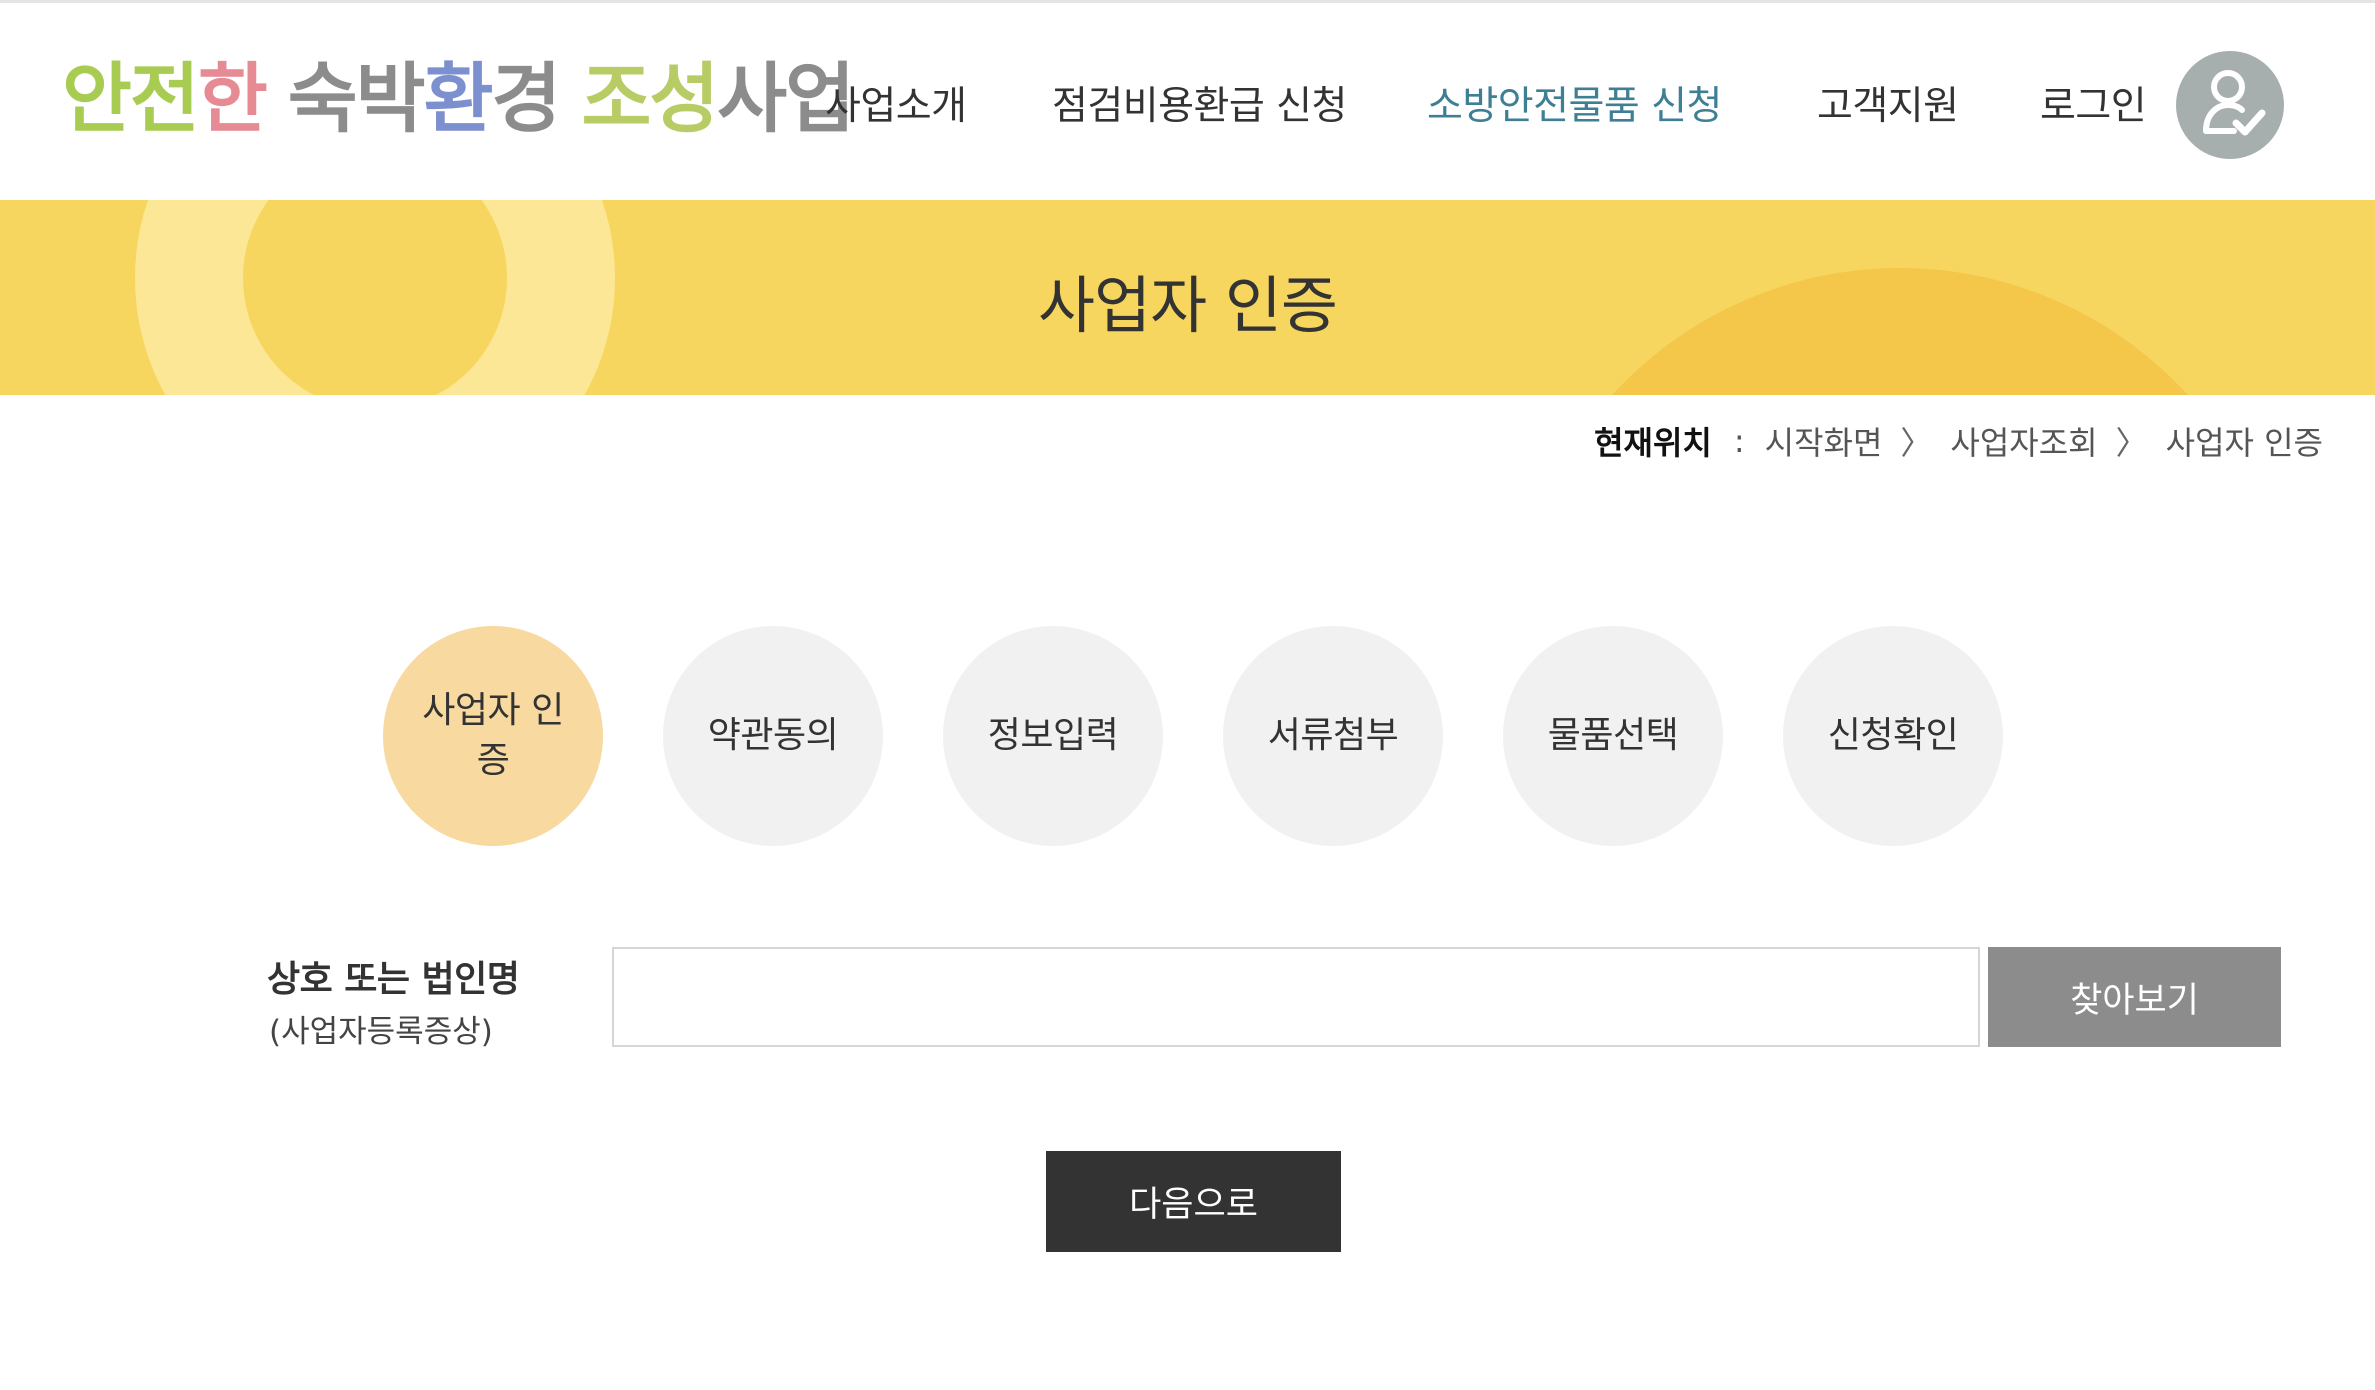  I want to click on step-business-verification: 사업자 인증, so click(493, 736).